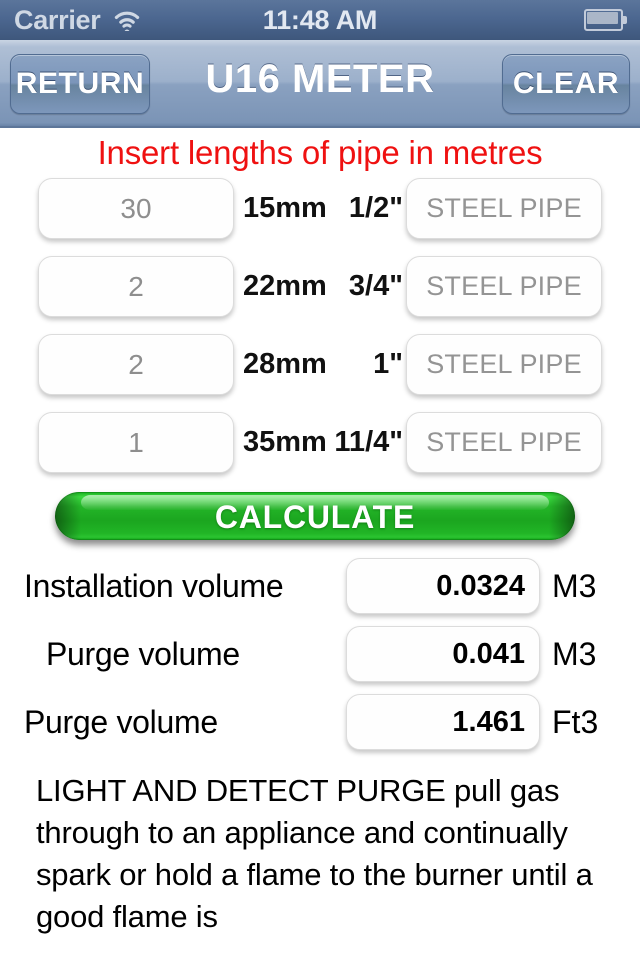  I want to click on status-bar: Carrier 11:48 AM, so click(320, 20).